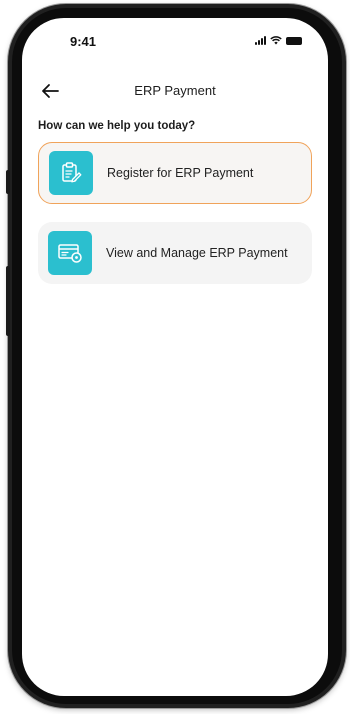 The width and height of the screenshot is (350, 714). I want to click on phone-volume-button, so click(8, 301).